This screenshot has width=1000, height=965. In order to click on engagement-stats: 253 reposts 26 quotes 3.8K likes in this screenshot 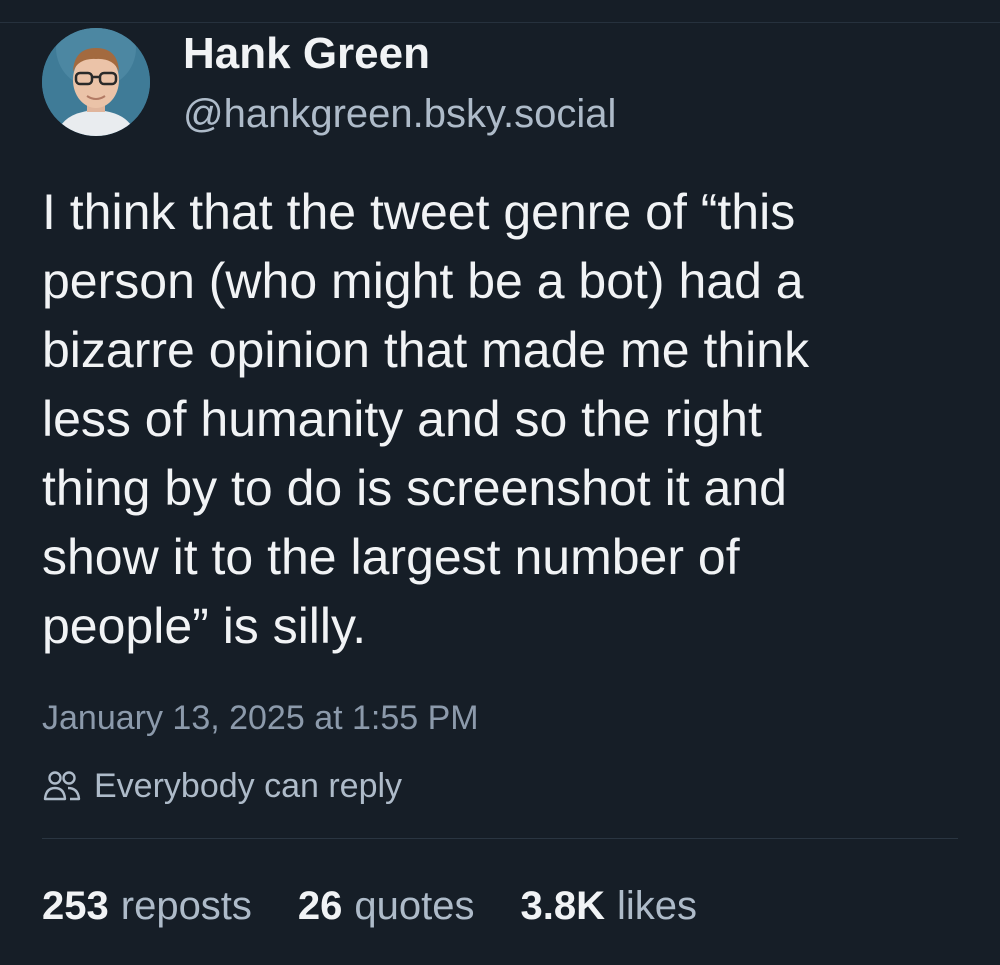, I will do `click(392, 907)`.